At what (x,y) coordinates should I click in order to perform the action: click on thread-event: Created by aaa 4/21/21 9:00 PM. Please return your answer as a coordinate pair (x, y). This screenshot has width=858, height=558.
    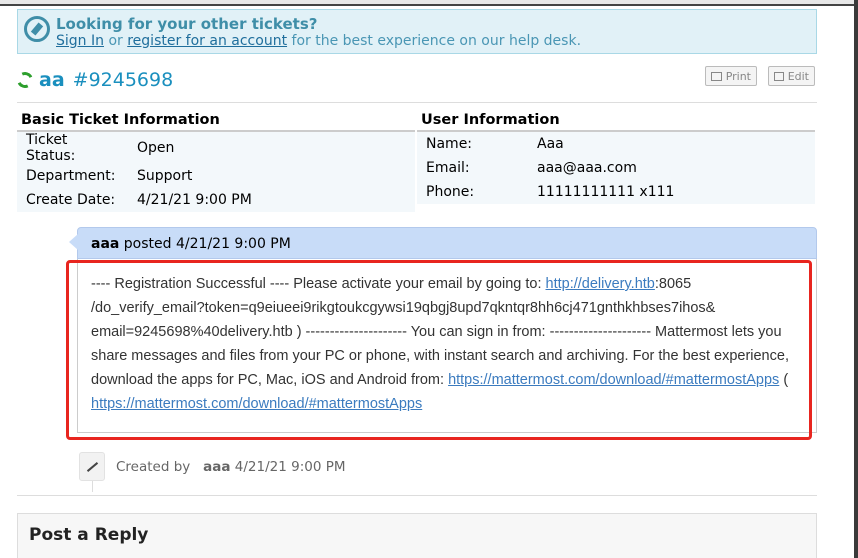
    Looking at the image, I should click on (212, 466).